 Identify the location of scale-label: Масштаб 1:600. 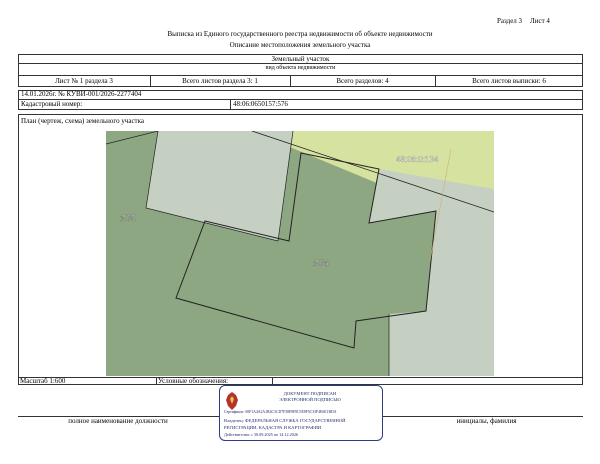
(43, 381).